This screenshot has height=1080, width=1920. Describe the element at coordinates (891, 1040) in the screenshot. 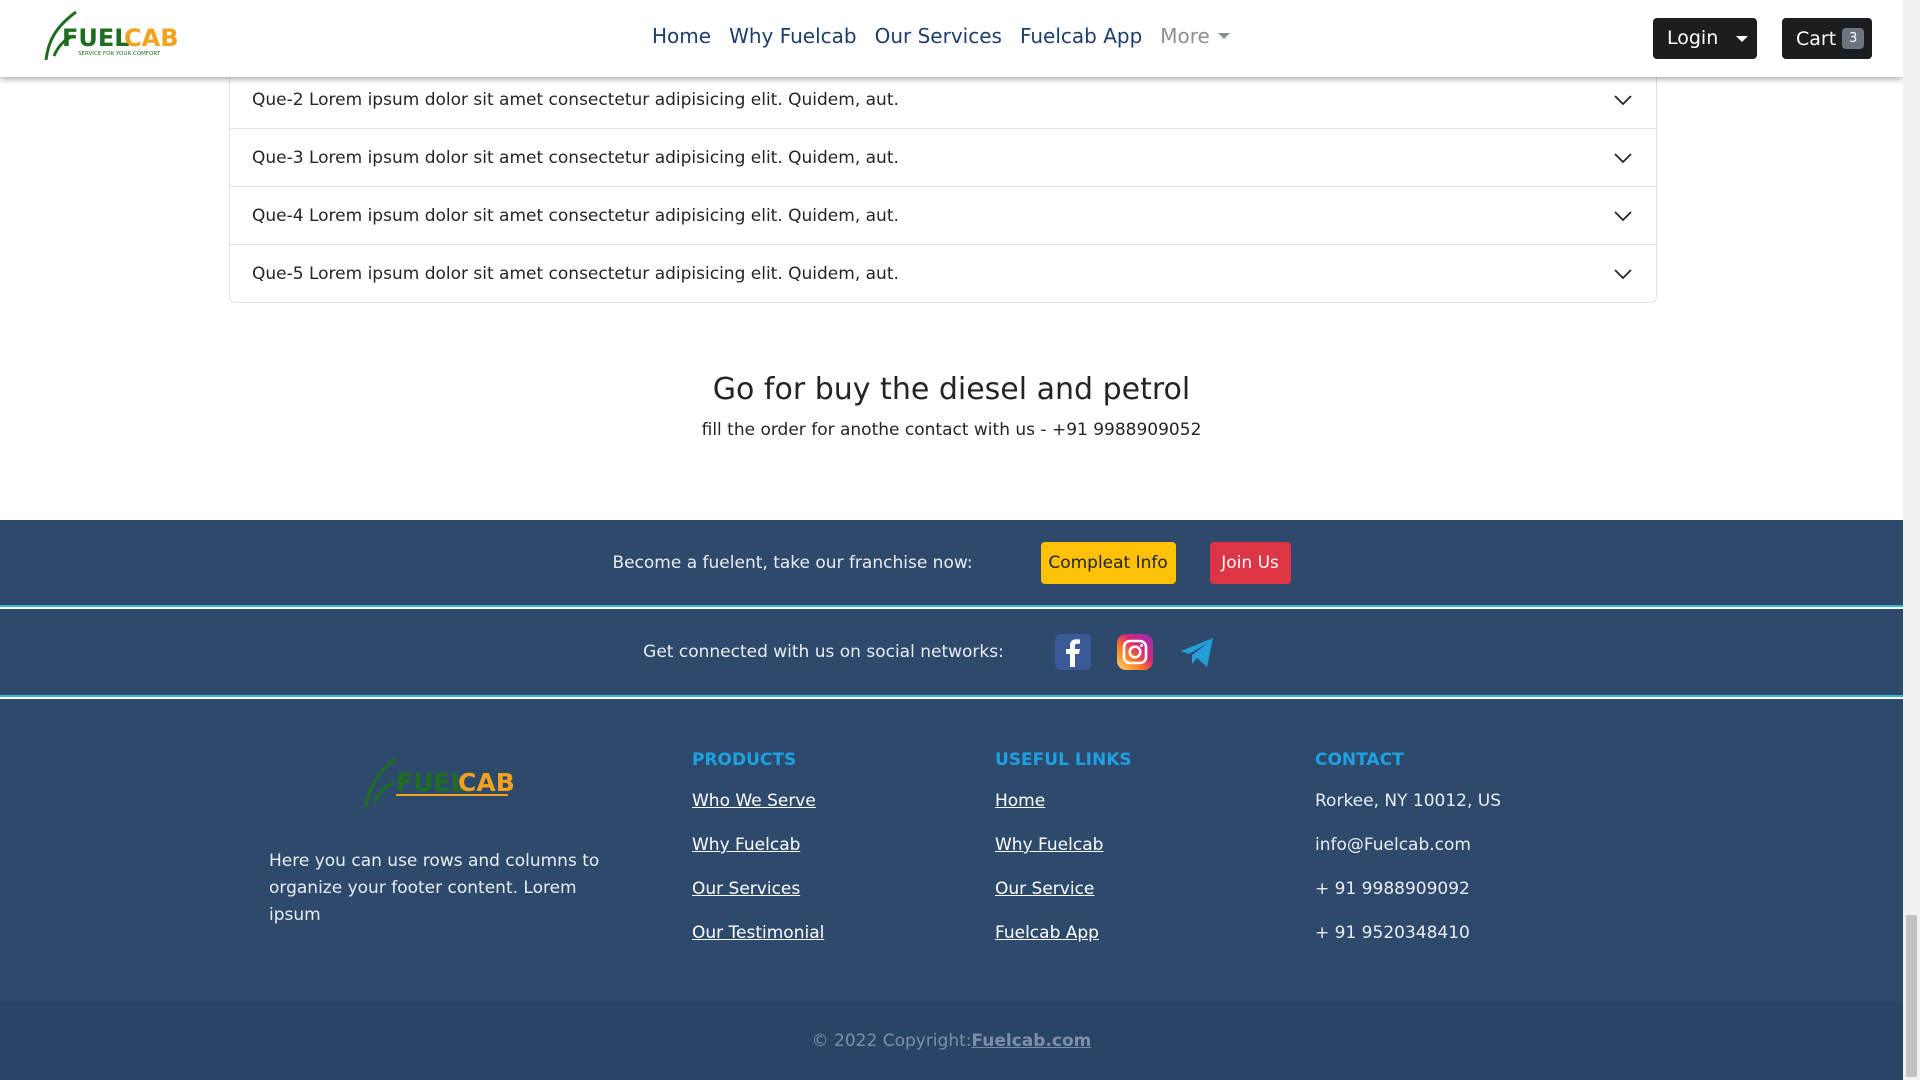

I see `copyright-text: © 2022 Copyright:` at that location.